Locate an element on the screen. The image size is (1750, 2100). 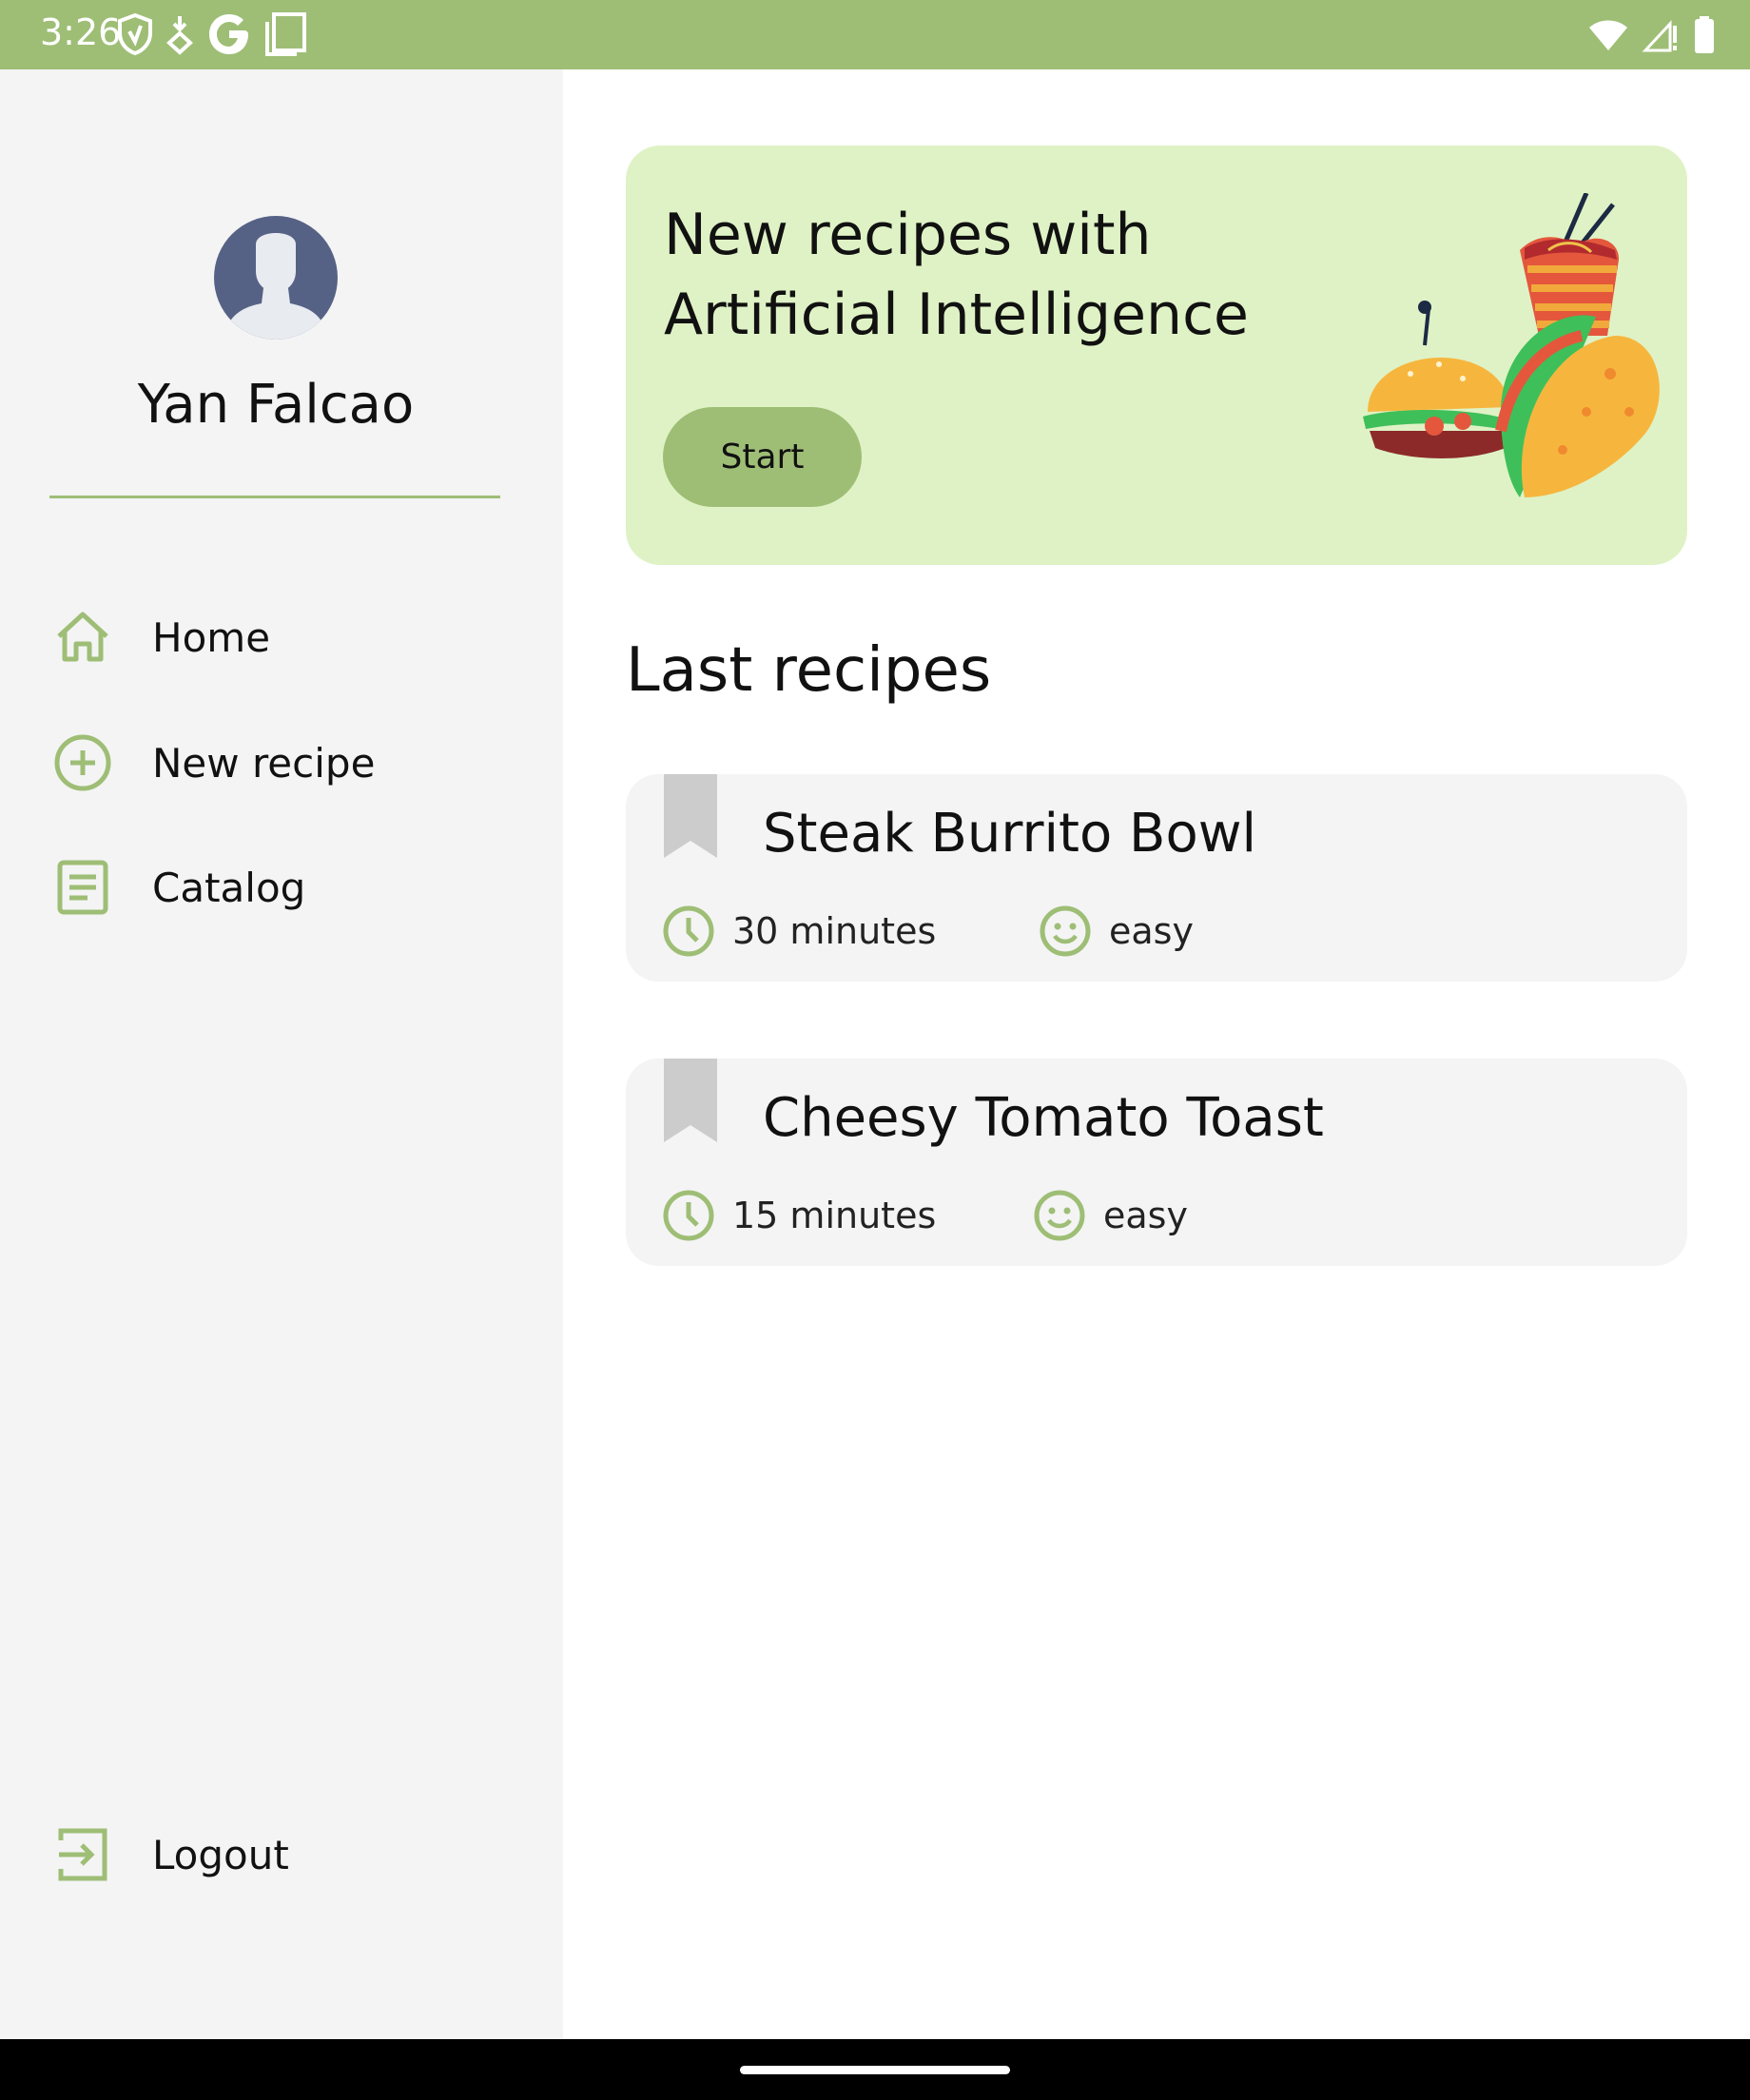
sidebar-item-new-recipe: New recipe is located at coordinates (214, 762).